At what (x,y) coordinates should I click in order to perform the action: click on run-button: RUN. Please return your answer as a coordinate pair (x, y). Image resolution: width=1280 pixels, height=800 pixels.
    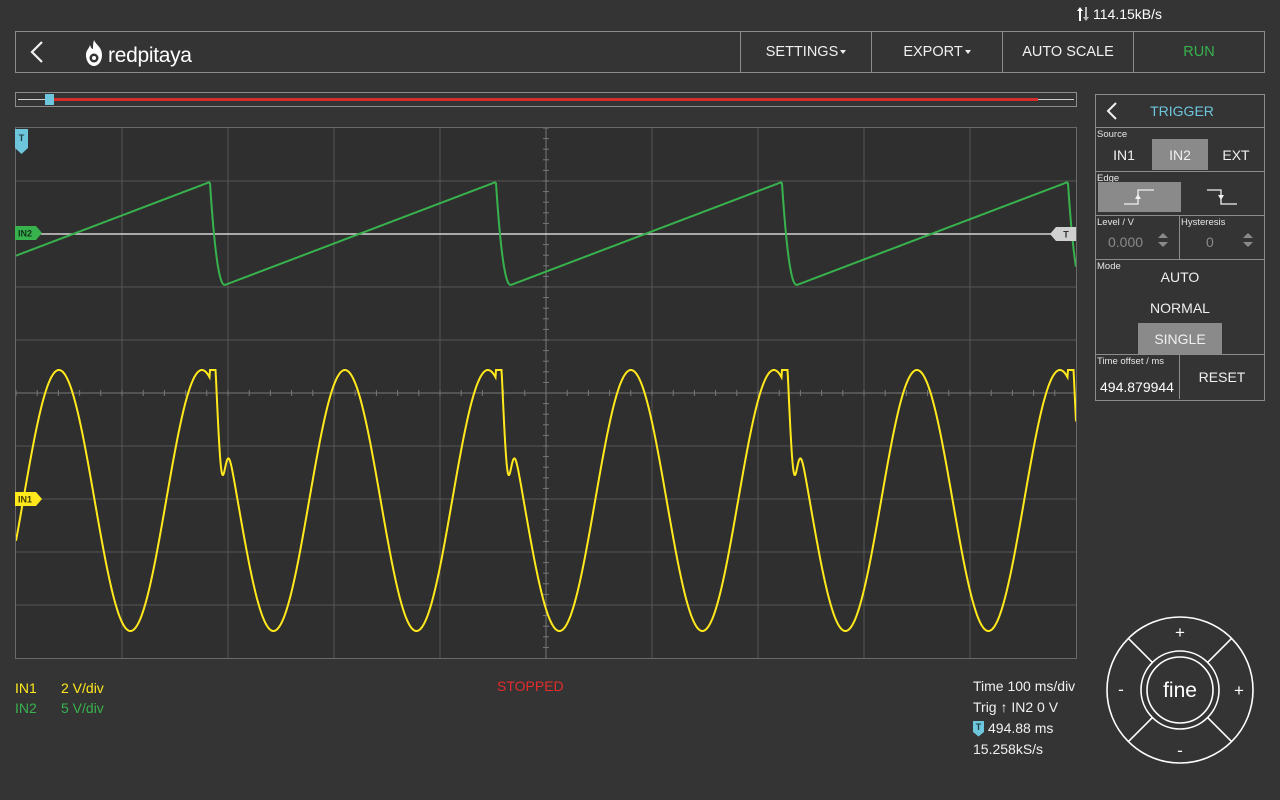
    Looking at the image, I should click on (1198, 52).